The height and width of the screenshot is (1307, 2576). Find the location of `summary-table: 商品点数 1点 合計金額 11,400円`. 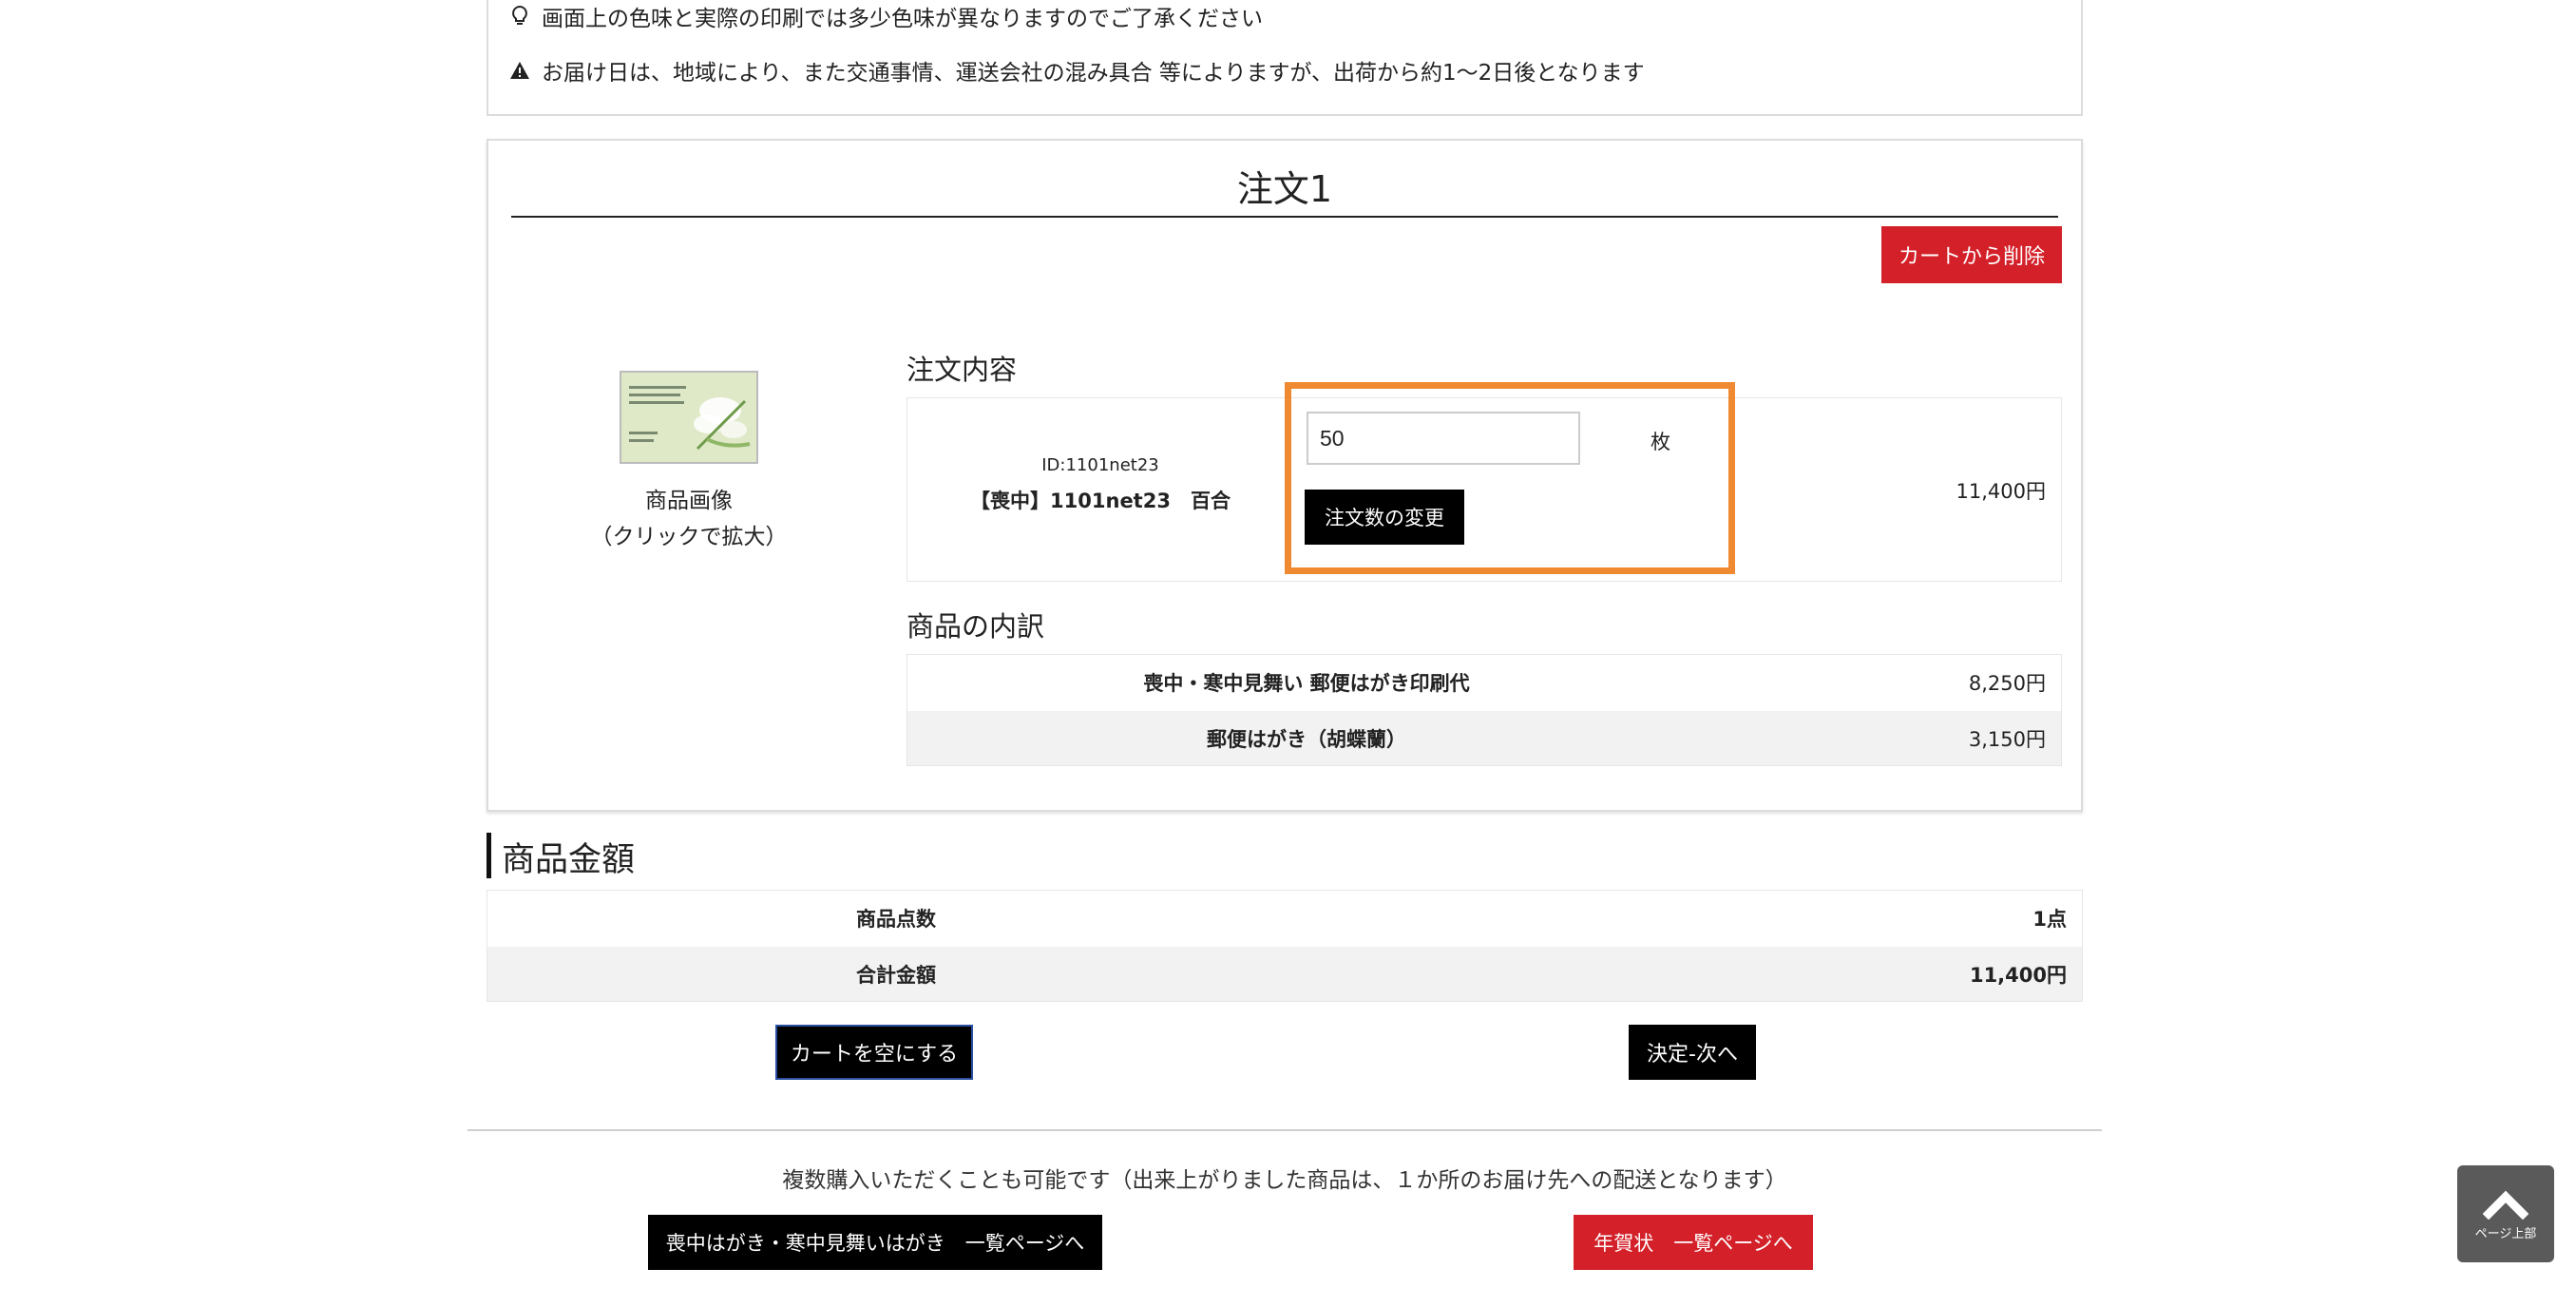

summary-table: 商品点数 1点 合計金額 11,400円 is located at coordinates (1285, 946).